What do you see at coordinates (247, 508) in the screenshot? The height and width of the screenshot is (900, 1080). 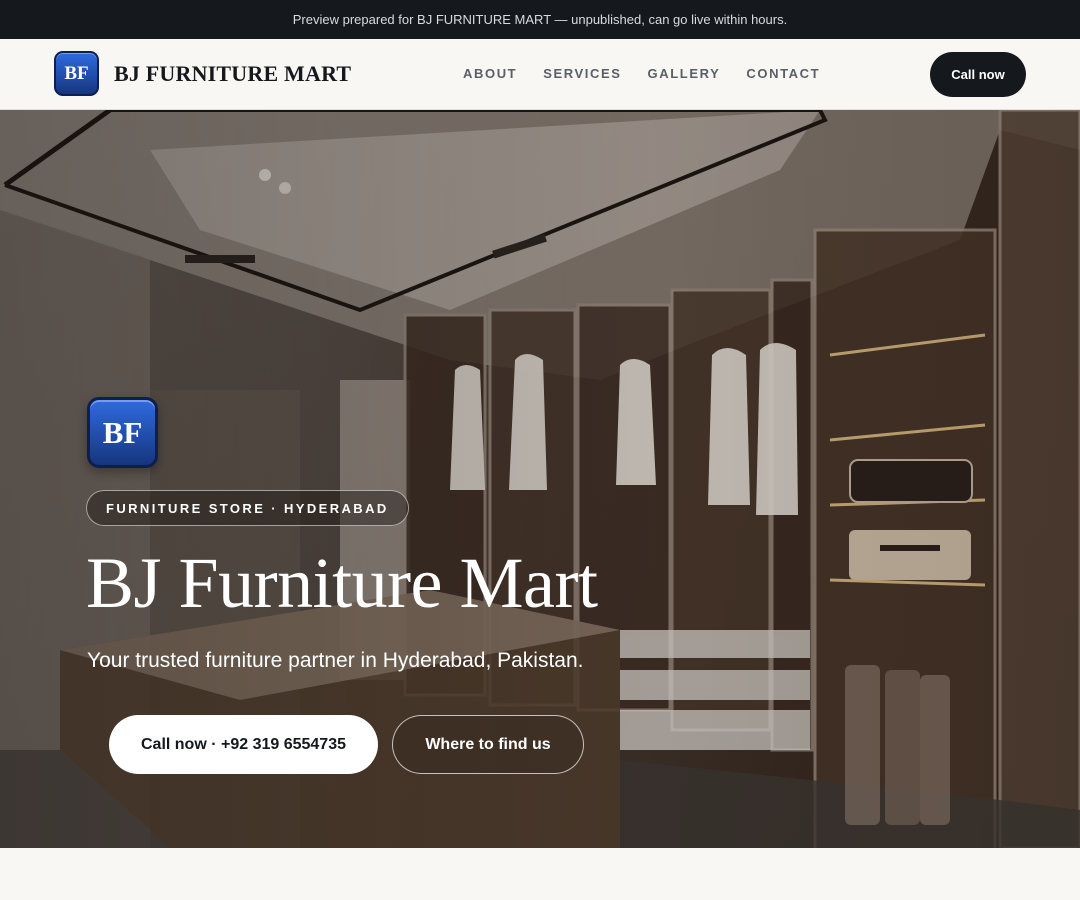 I see `hero-category-tag: FURNITURE STORE · HYDERABAD` at bounding box center [247, 508].